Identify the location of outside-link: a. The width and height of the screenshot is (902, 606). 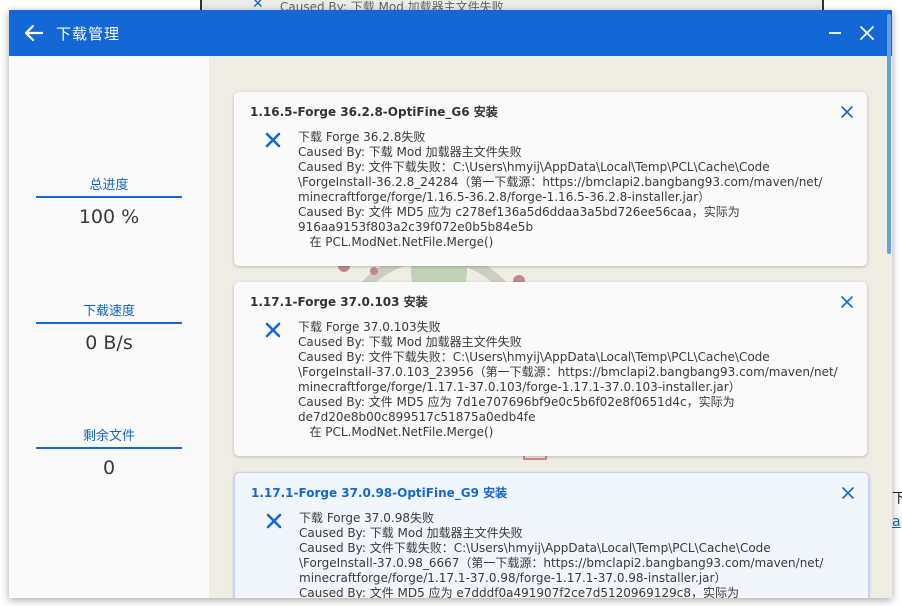
(896, 522).